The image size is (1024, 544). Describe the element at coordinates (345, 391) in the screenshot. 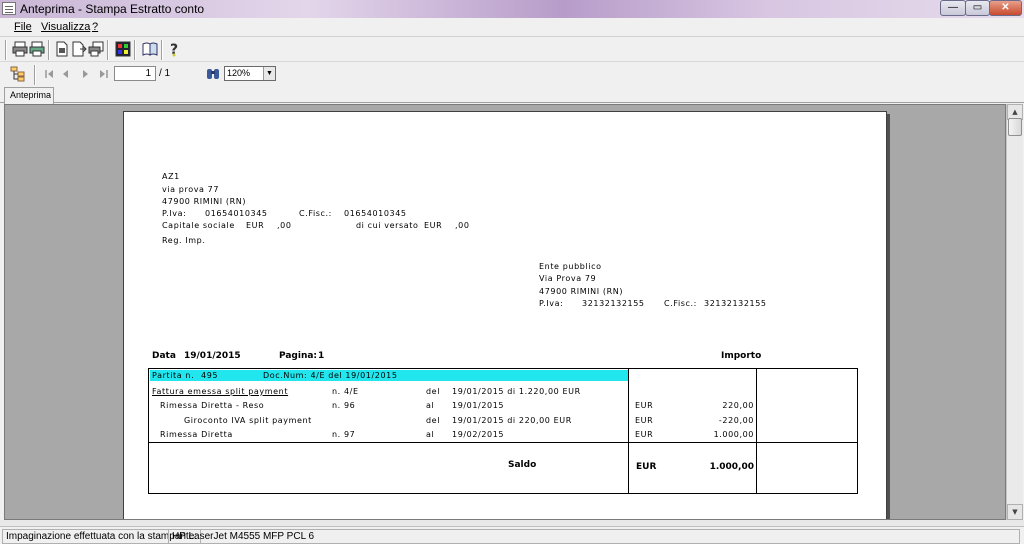

I see `row-num: n. 4/E` at that location.